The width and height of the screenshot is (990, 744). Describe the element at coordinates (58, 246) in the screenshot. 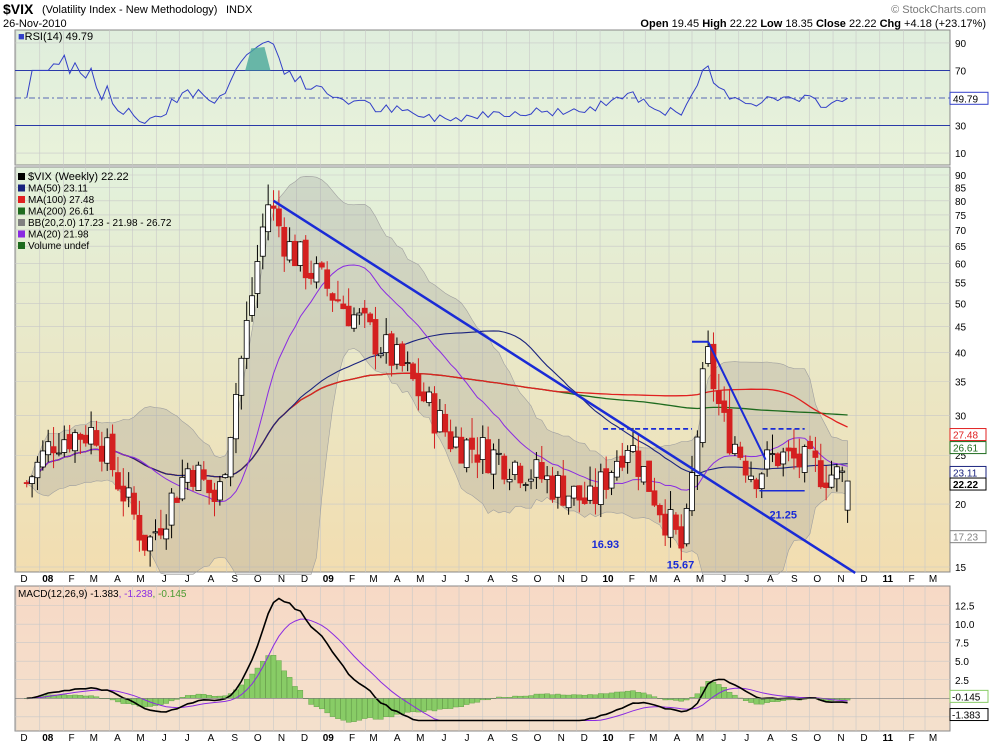

I see `legend-text: Volume undef` at that location.